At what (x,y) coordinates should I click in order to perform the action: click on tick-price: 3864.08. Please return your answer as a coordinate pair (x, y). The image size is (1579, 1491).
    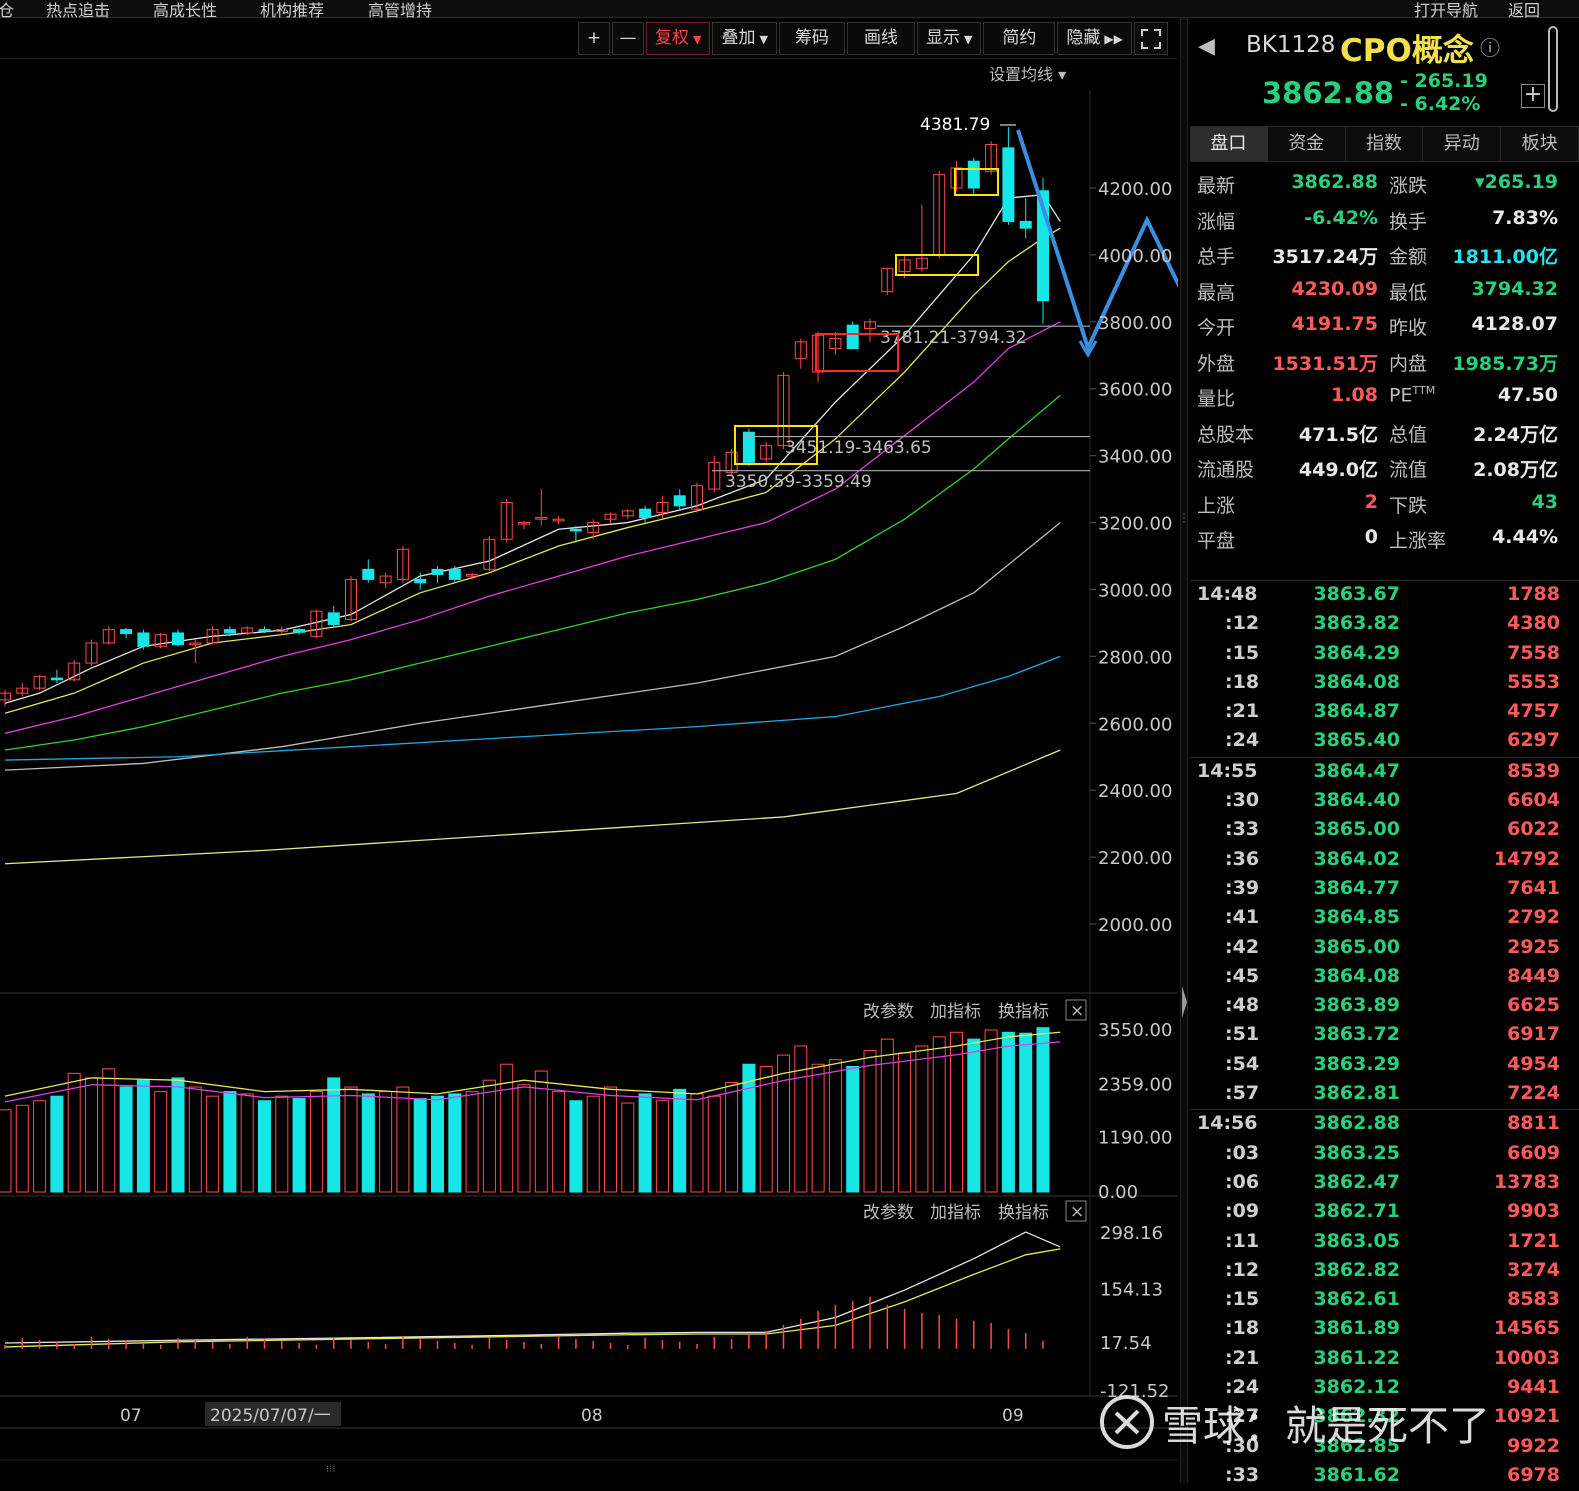
    Looking at the image, I should click on (1356, 975).